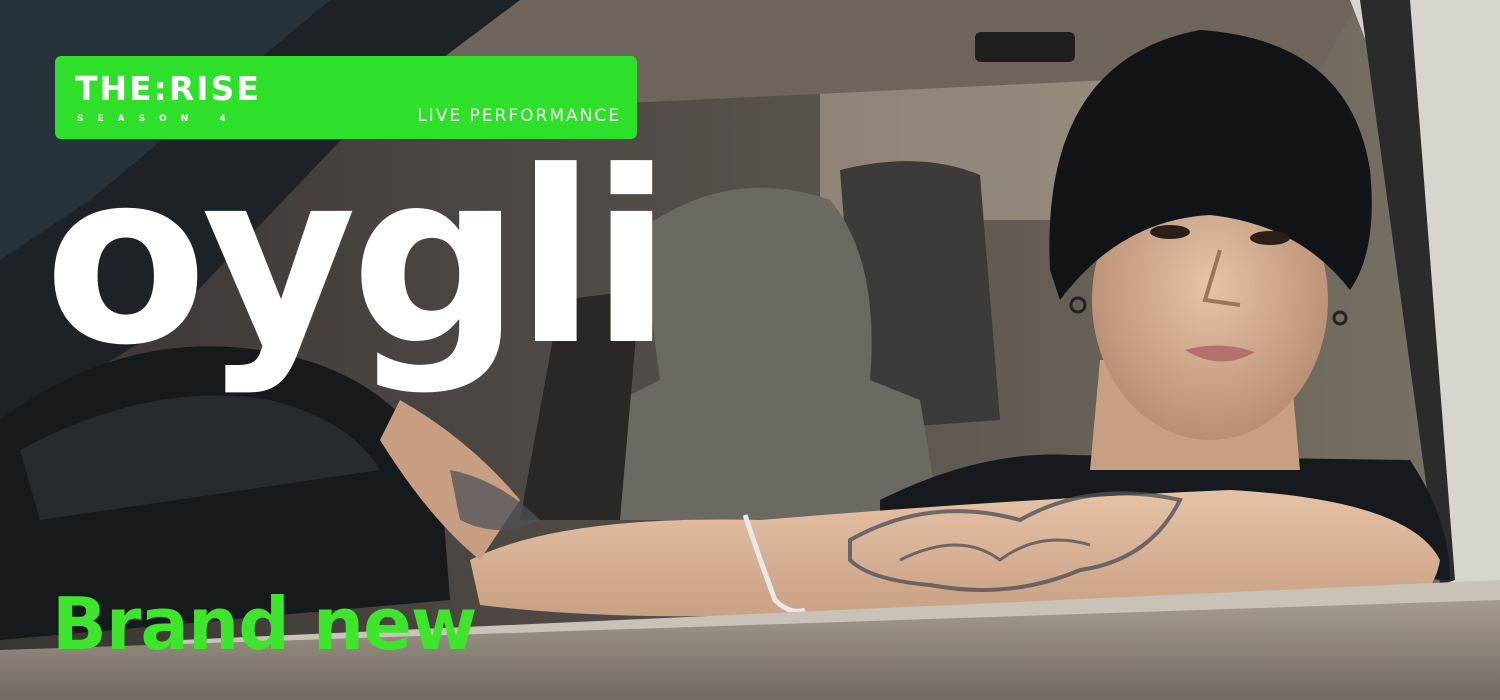 The height and width of the screenshot is (700, 1500). I want to click on rear-view-mirror, so click(1025, 47).